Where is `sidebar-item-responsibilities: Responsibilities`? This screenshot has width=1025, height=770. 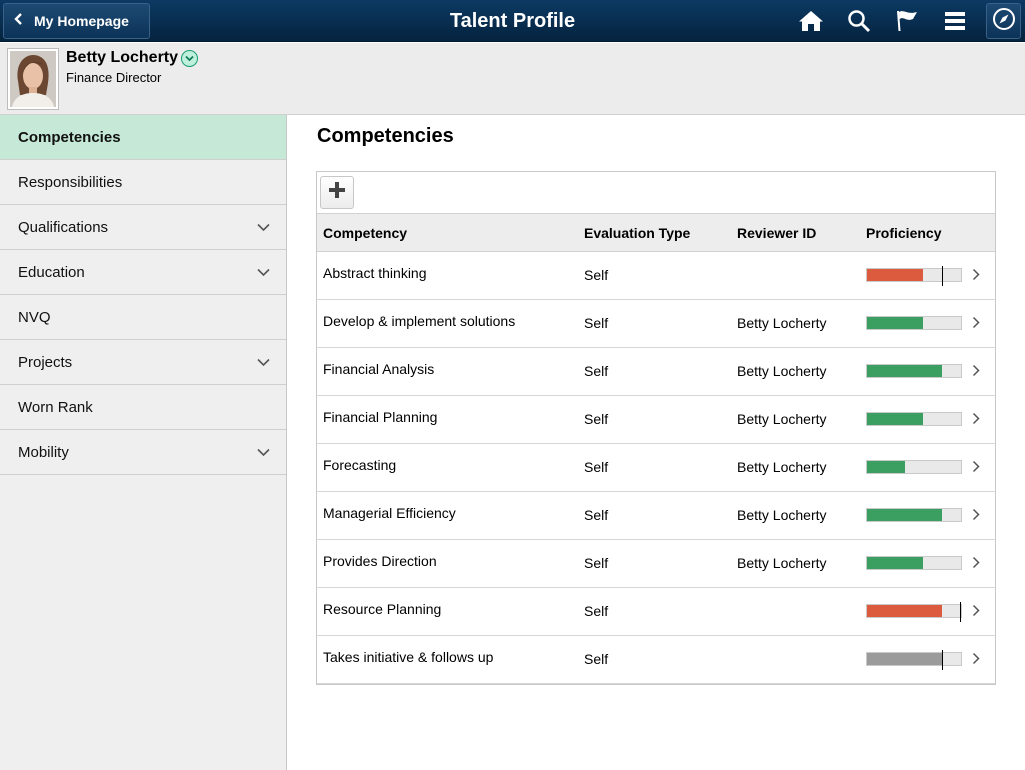 sidebar-item-responsibilities: Responsibilities is located at coordinates (143, 182).